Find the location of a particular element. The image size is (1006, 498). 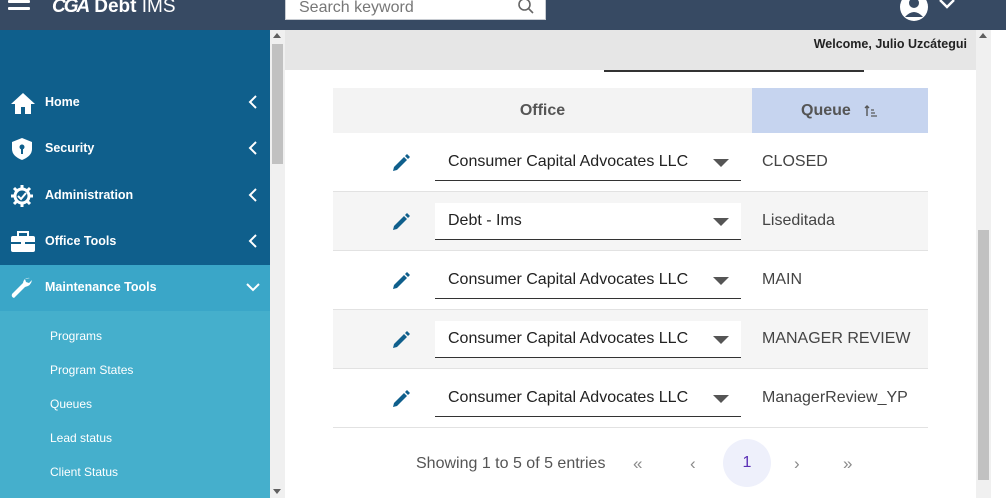

search-box is located at coordinates (415, 10).